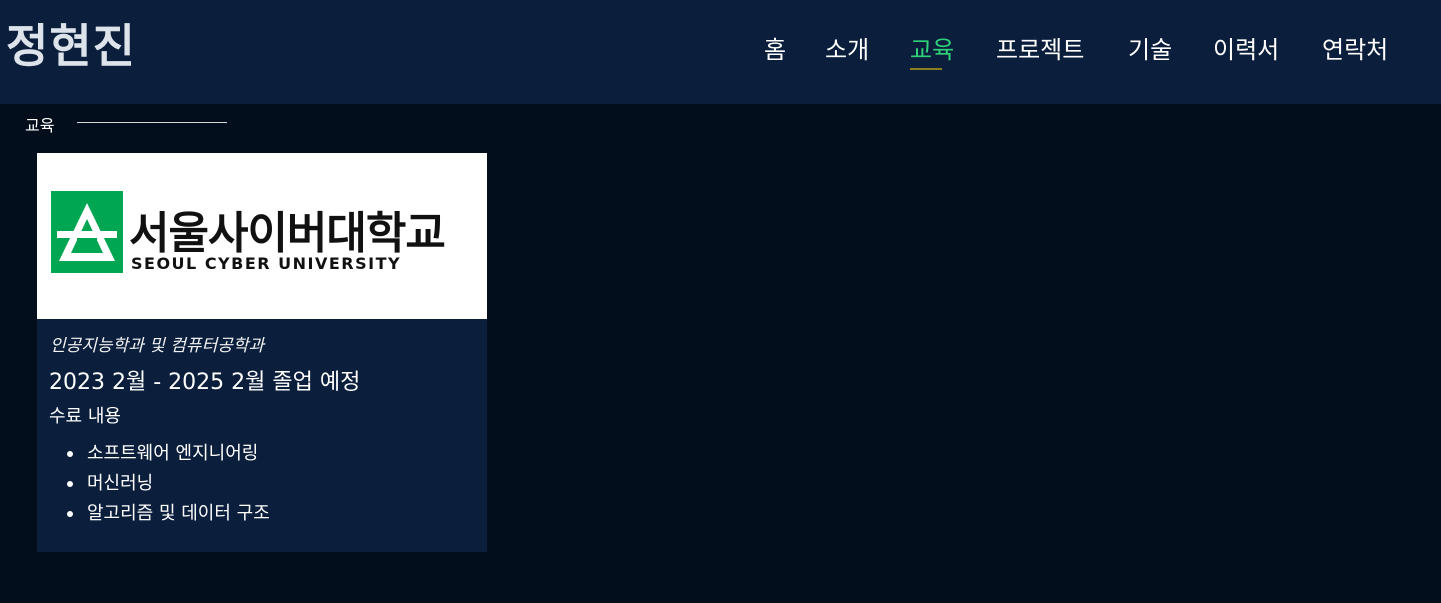 Image resolution: width=1441 pixels, height=603 pixels. Describe the element at coordinates (168, 514) in the screenshot. I see `course-item: 알고리즘 및 데이터 구조` at that location.